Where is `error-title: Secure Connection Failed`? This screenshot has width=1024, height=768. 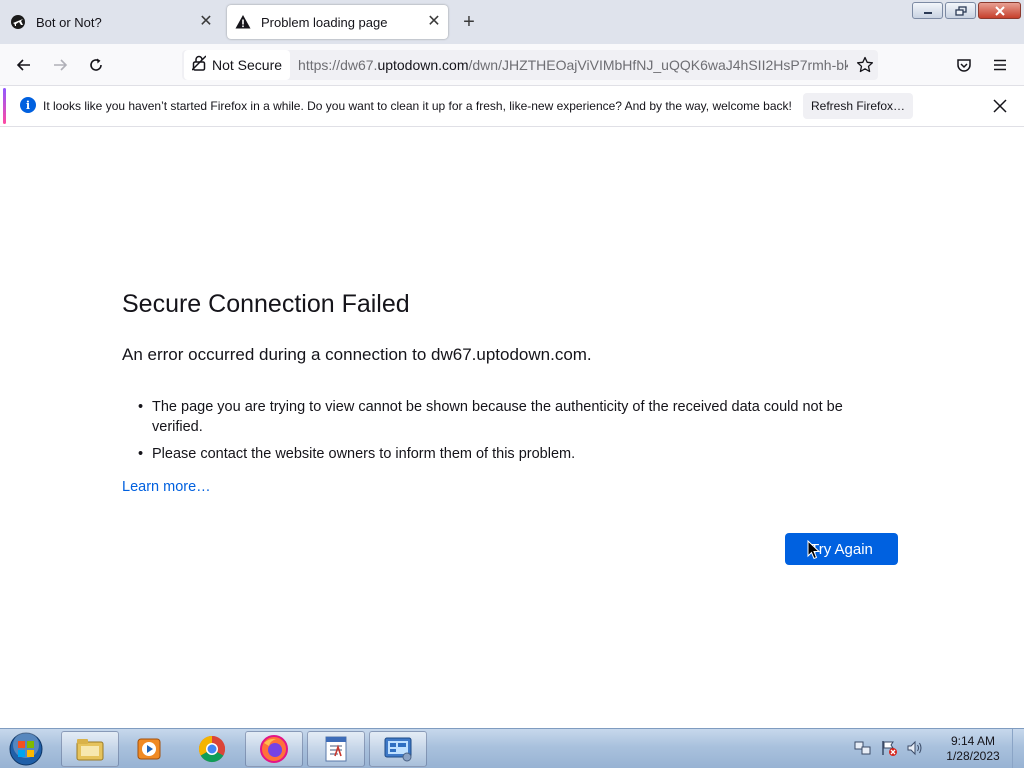 error-title: Secure Connection Failed is located at coordinates (266, 304).